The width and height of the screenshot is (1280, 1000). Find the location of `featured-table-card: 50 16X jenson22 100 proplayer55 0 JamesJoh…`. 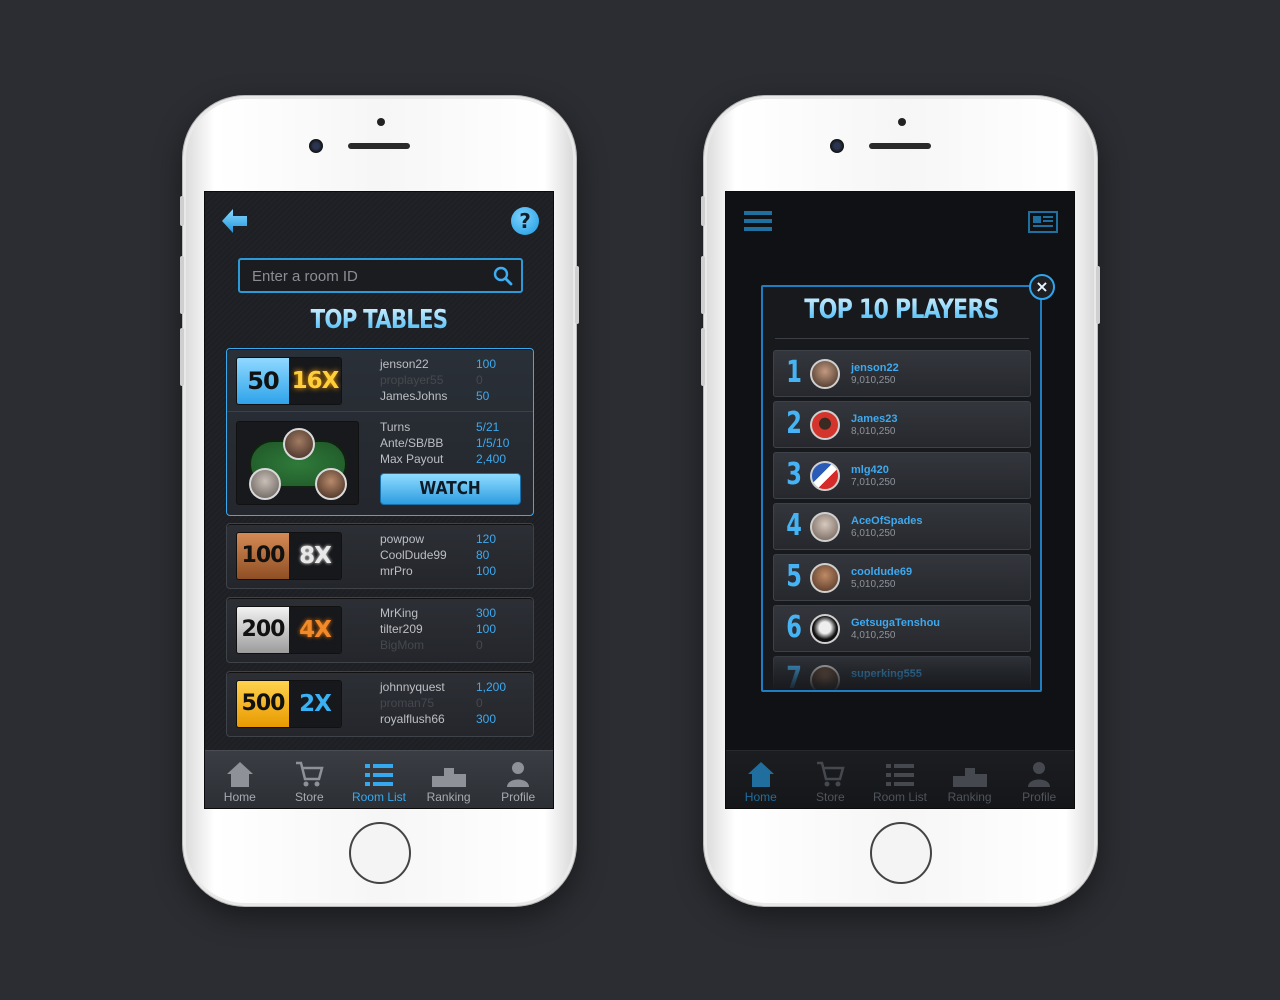

featured-table-card: 50 16X jenson22 100 proplayer55 0 JamesJoh… is located at coordinates (380, 432).